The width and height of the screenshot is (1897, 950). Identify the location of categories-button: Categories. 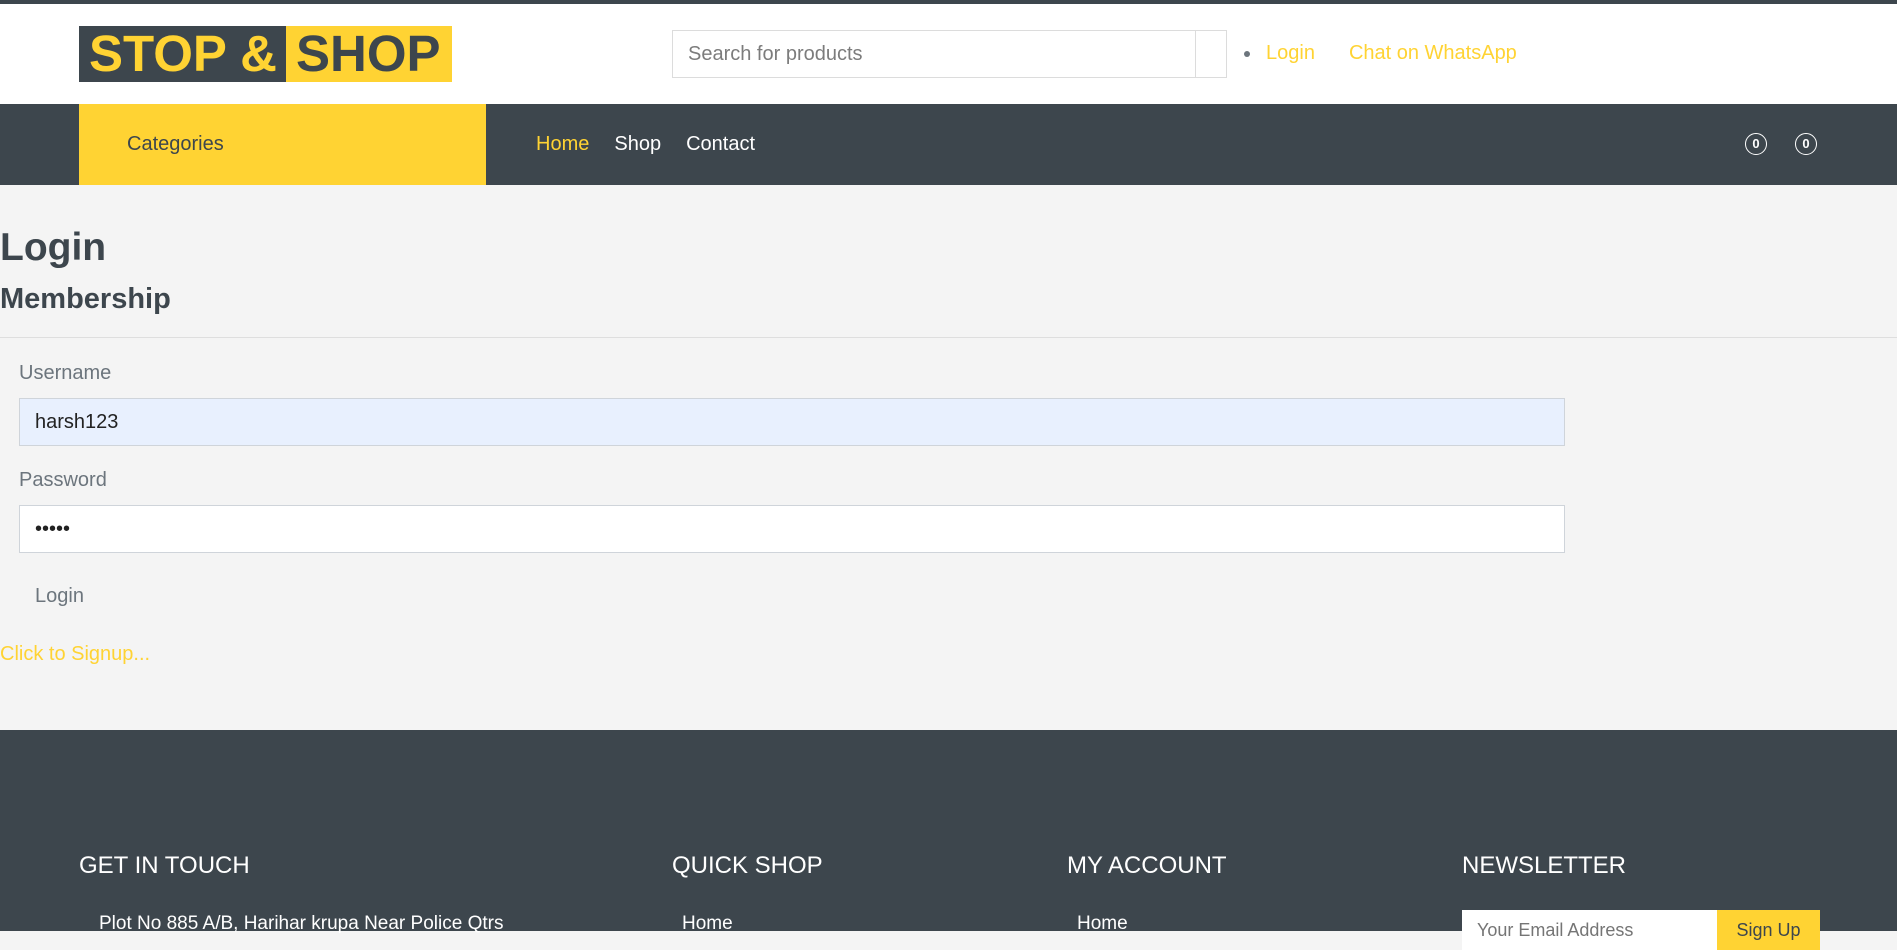
(282, 144).